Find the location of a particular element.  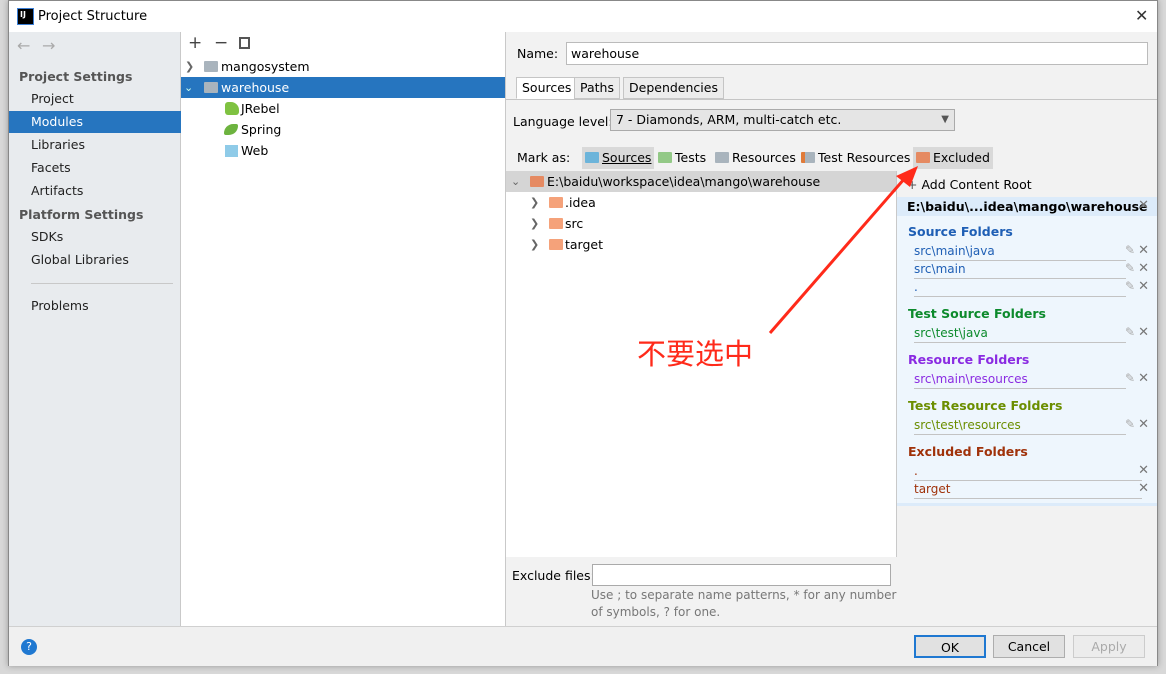

annotation-arrow is located at coordinates (843, 250).